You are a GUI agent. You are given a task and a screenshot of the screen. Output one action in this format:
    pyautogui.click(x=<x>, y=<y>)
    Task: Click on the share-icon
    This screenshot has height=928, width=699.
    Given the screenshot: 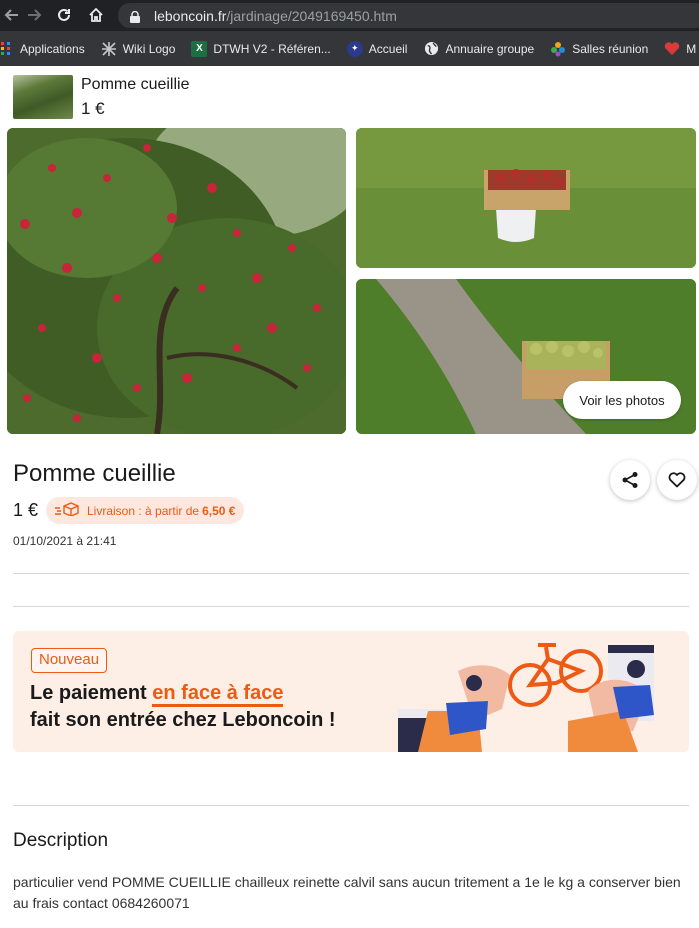 What is the action you would take?
    pyautogui.click(x=630, y=480)
    